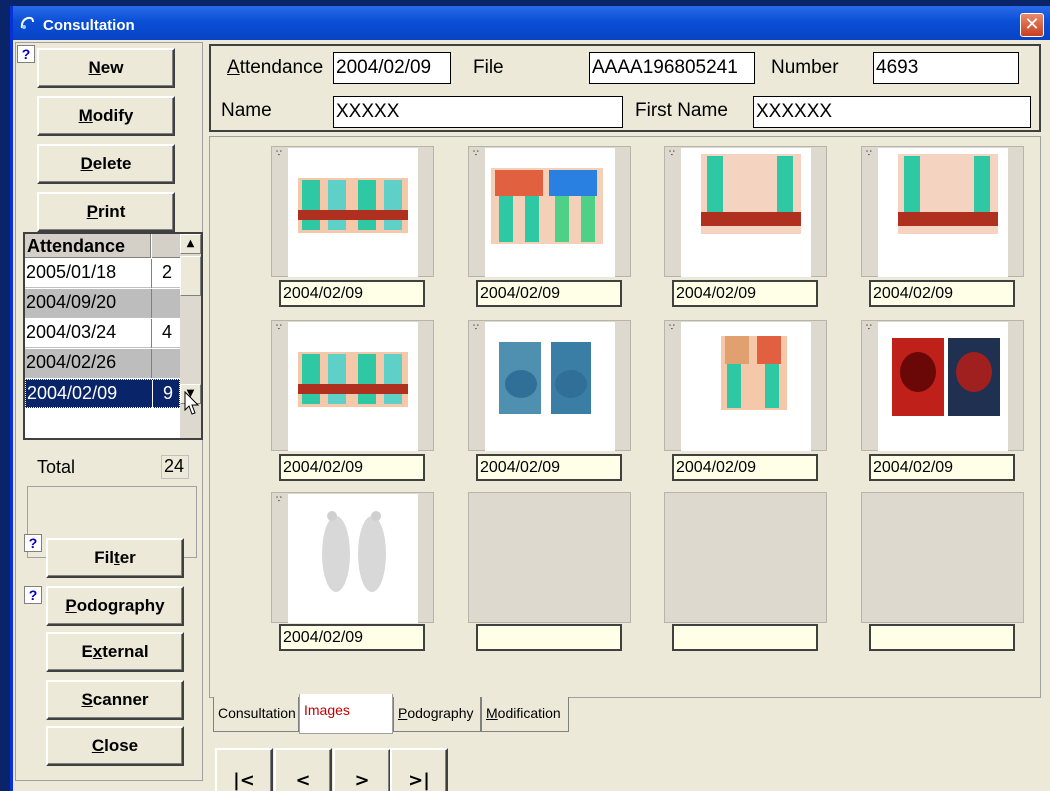 The height and width of the screenshot is (791, 1050). Describe the element at coordinates (419, 769) in the screenshot. I see `last-record-button: >|` at that location.